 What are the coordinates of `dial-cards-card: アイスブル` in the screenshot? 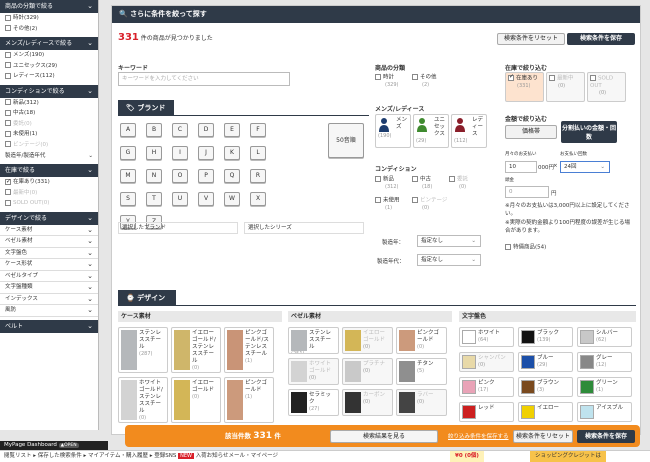 It's located at (604, 412).